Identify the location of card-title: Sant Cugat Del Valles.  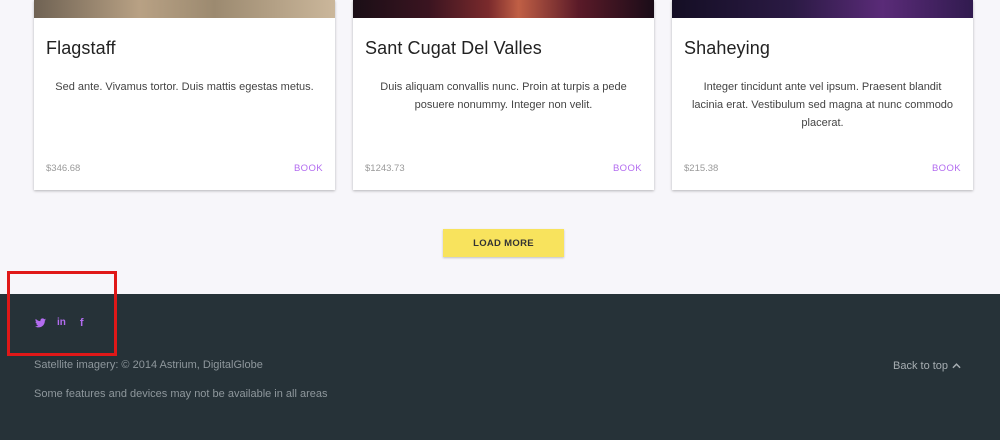
(453, 48).